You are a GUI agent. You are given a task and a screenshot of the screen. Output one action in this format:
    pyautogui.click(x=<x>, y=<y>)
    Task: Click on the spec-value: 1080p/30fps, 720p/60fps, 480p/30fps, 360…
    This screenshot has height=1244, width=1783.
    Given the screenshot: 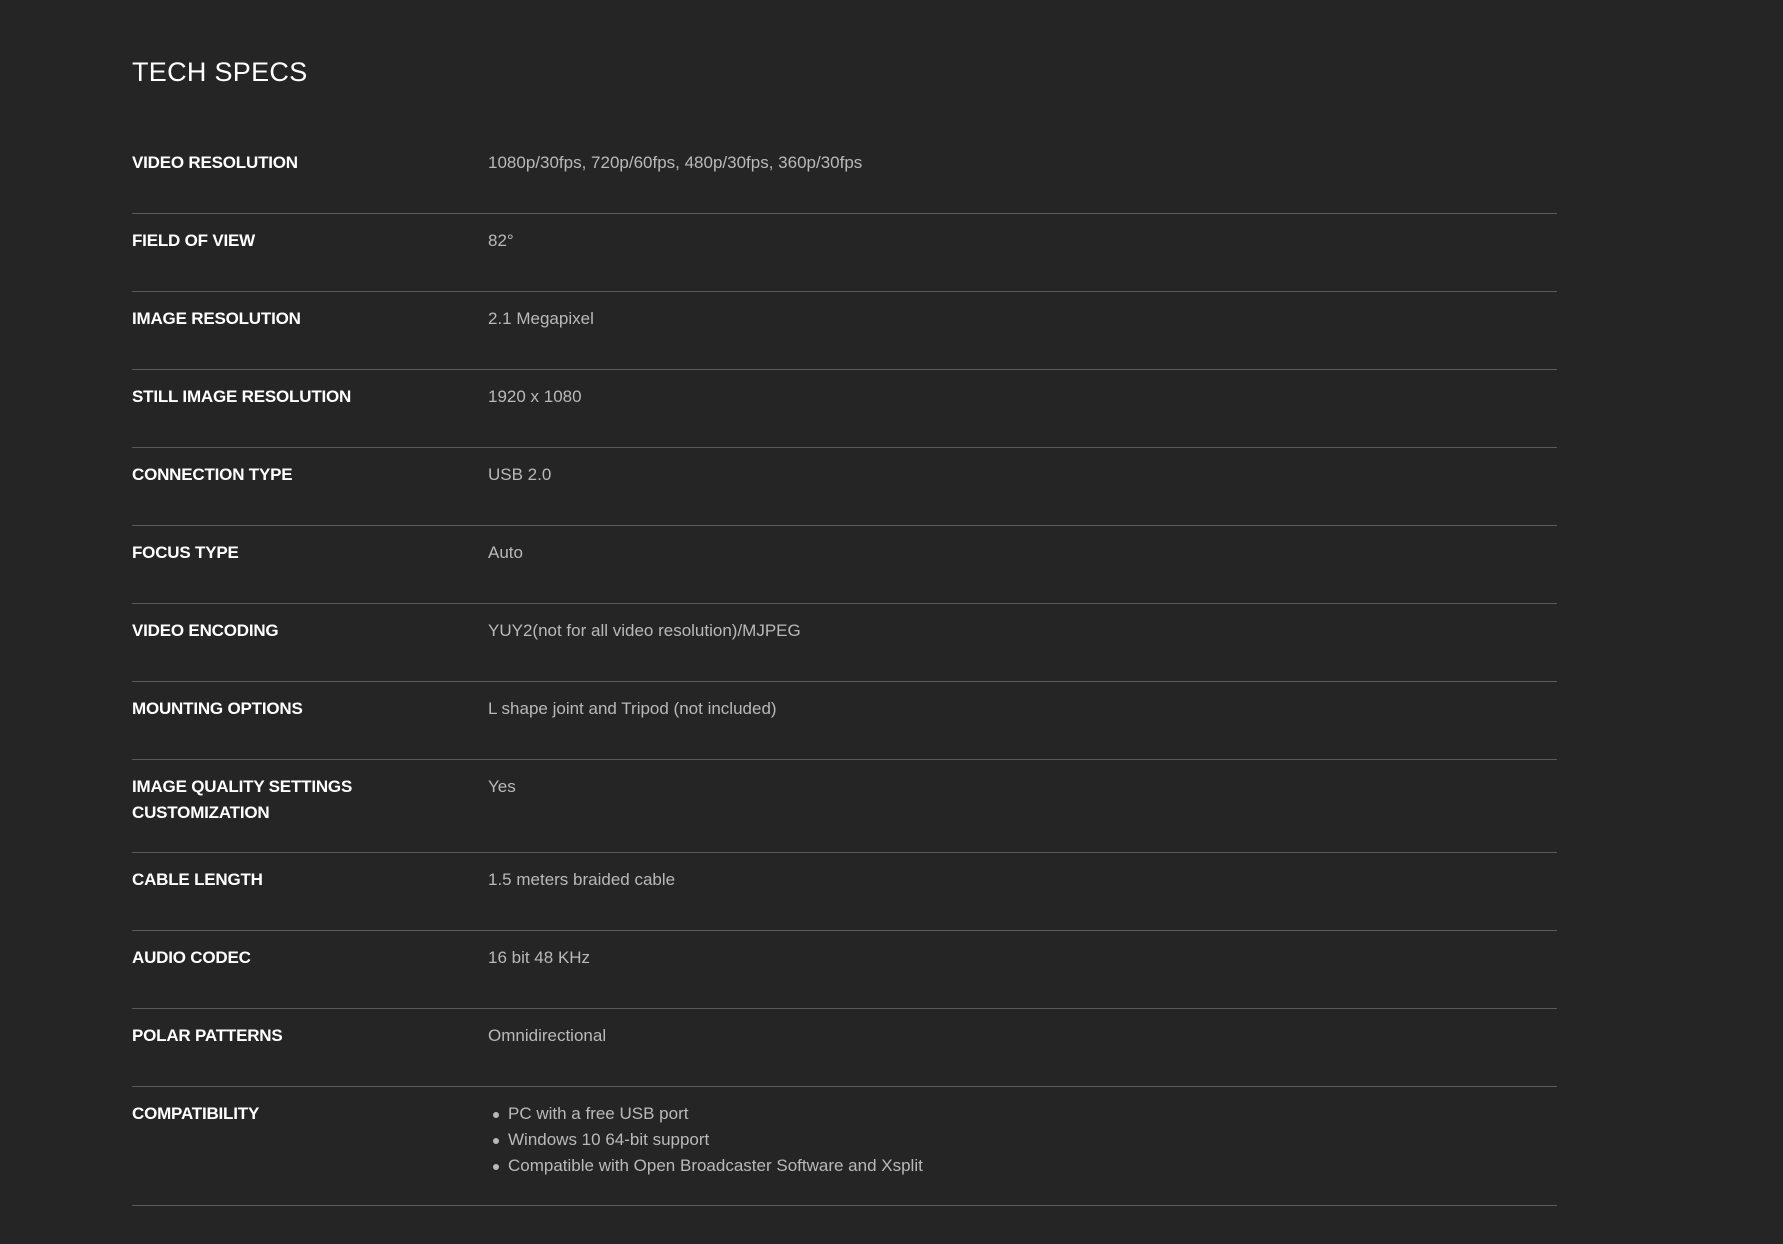 What is the action you would take?
    pyautogui.click(x=675, y=162)
    